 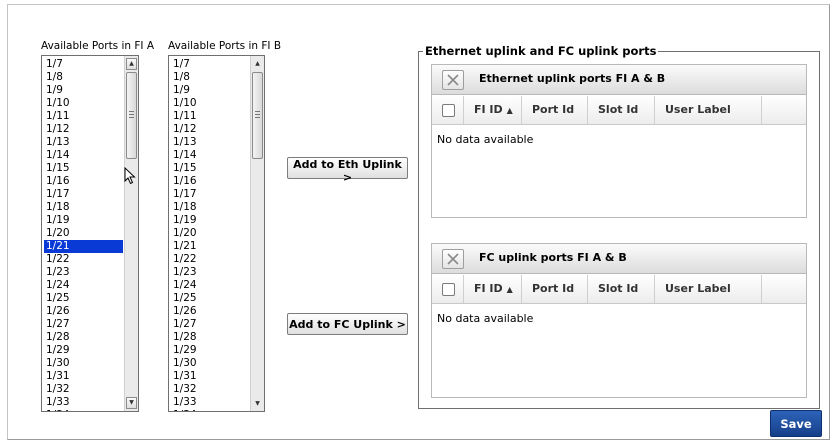 What do you see at coordinates (98, 46) in the screenshot?
I see `fi-a-list-label: Available Ports in FI A` at bounding box center [98, 46].